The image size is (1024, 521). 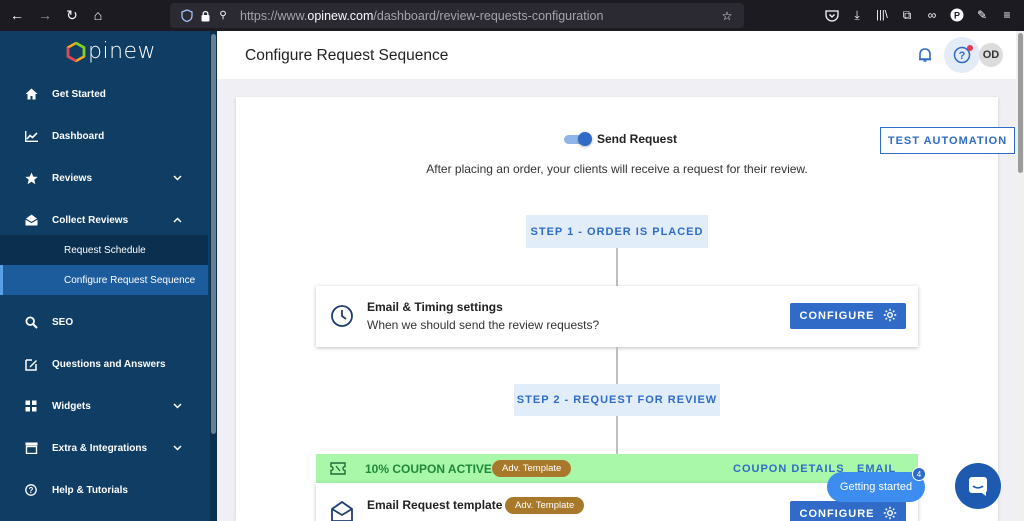 I want to click on svg-text: P, so click(x=957, y=16).